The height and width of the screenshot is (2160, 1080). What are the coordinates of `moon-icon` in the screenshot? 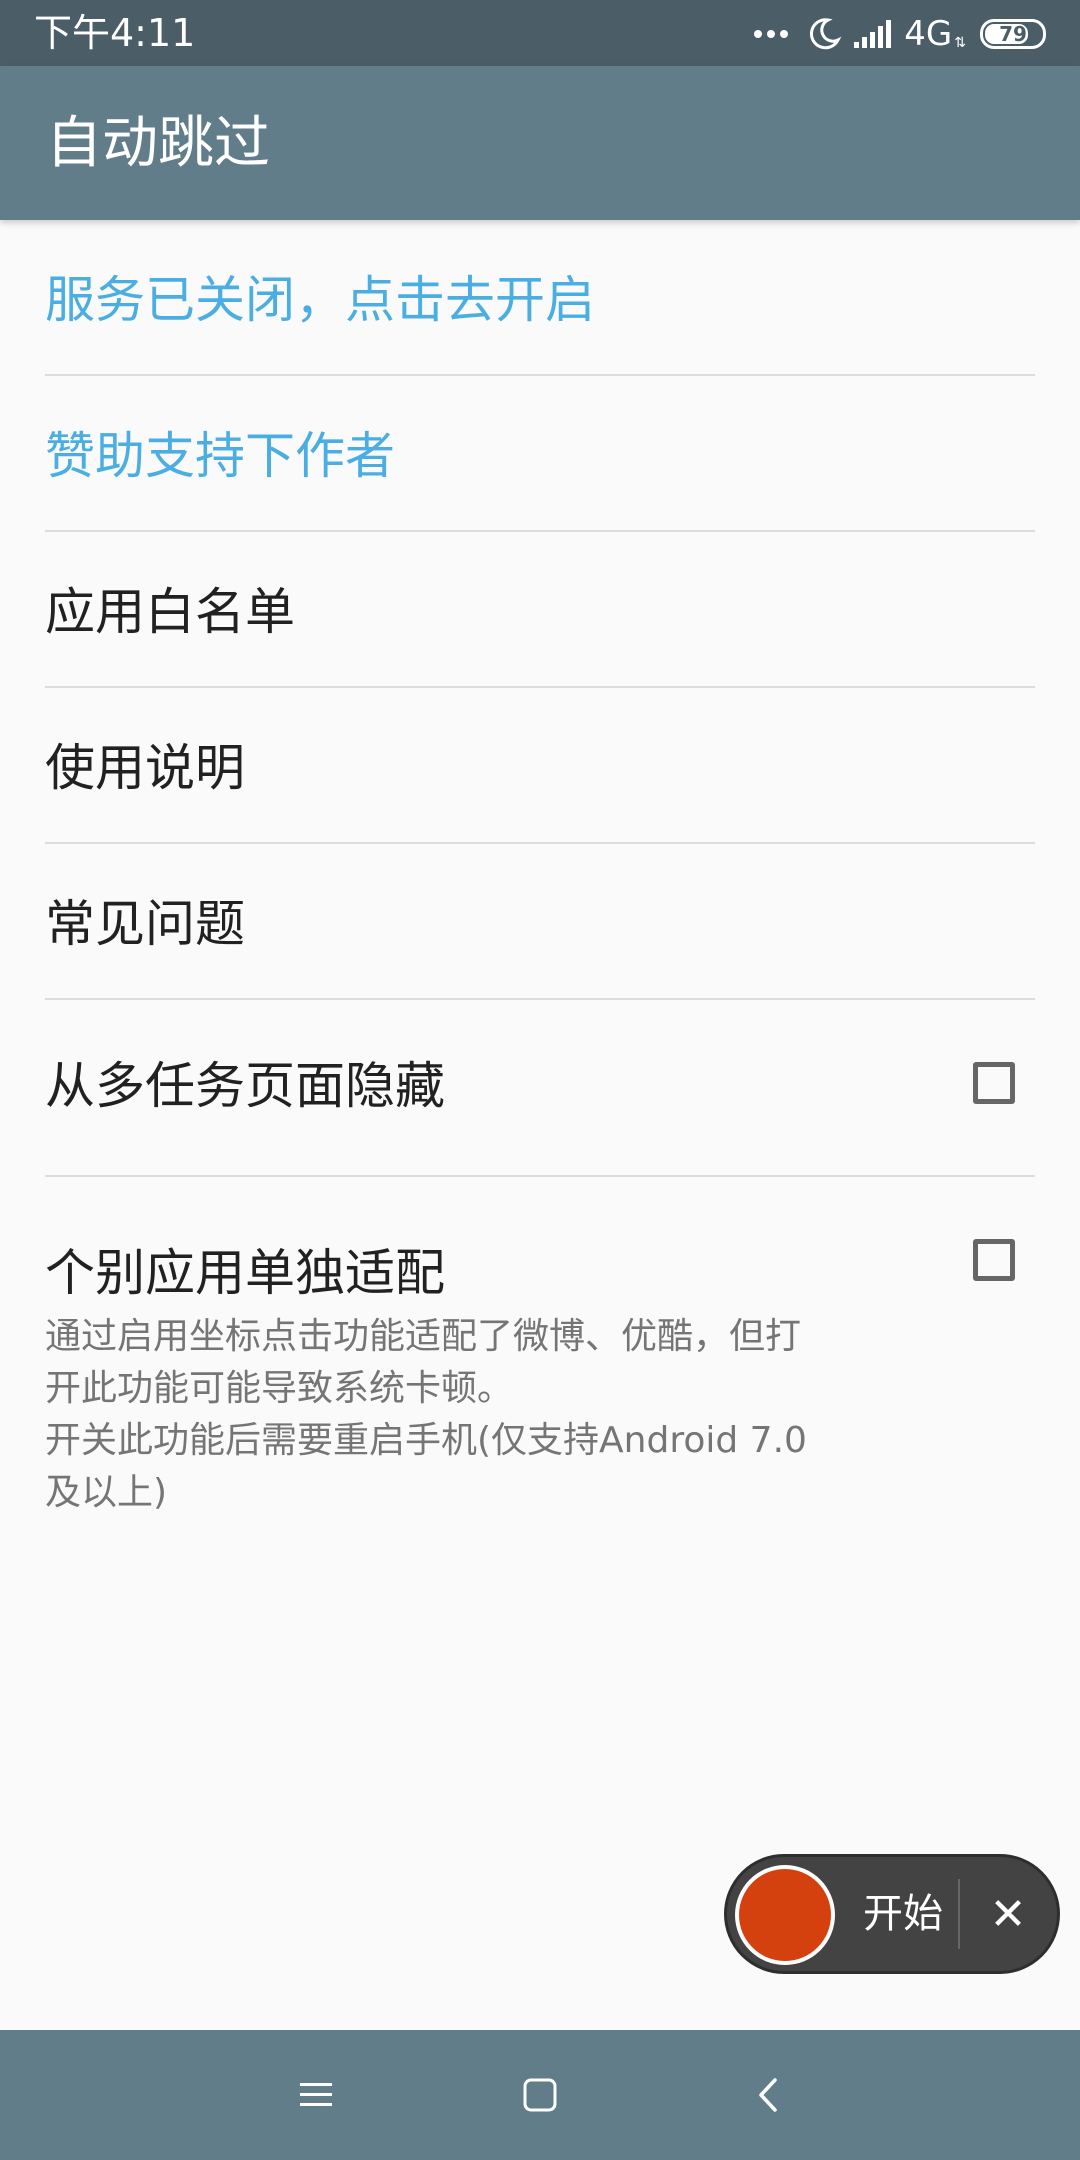 It's located at (826, 34).